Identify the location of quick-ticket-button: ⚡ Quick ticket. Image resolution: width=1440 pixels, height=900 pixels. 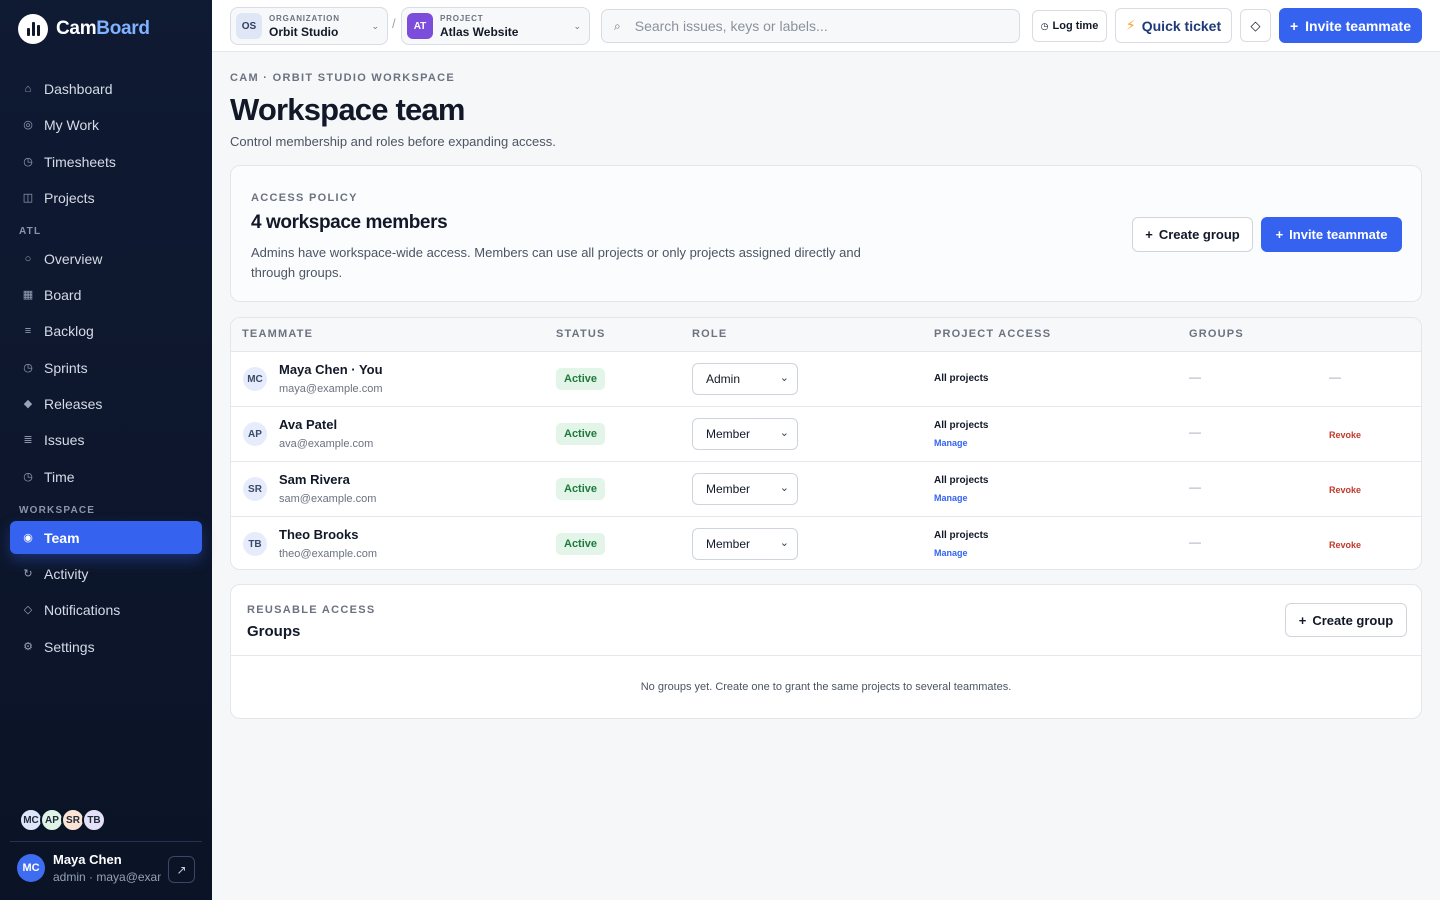
(1173, 25).